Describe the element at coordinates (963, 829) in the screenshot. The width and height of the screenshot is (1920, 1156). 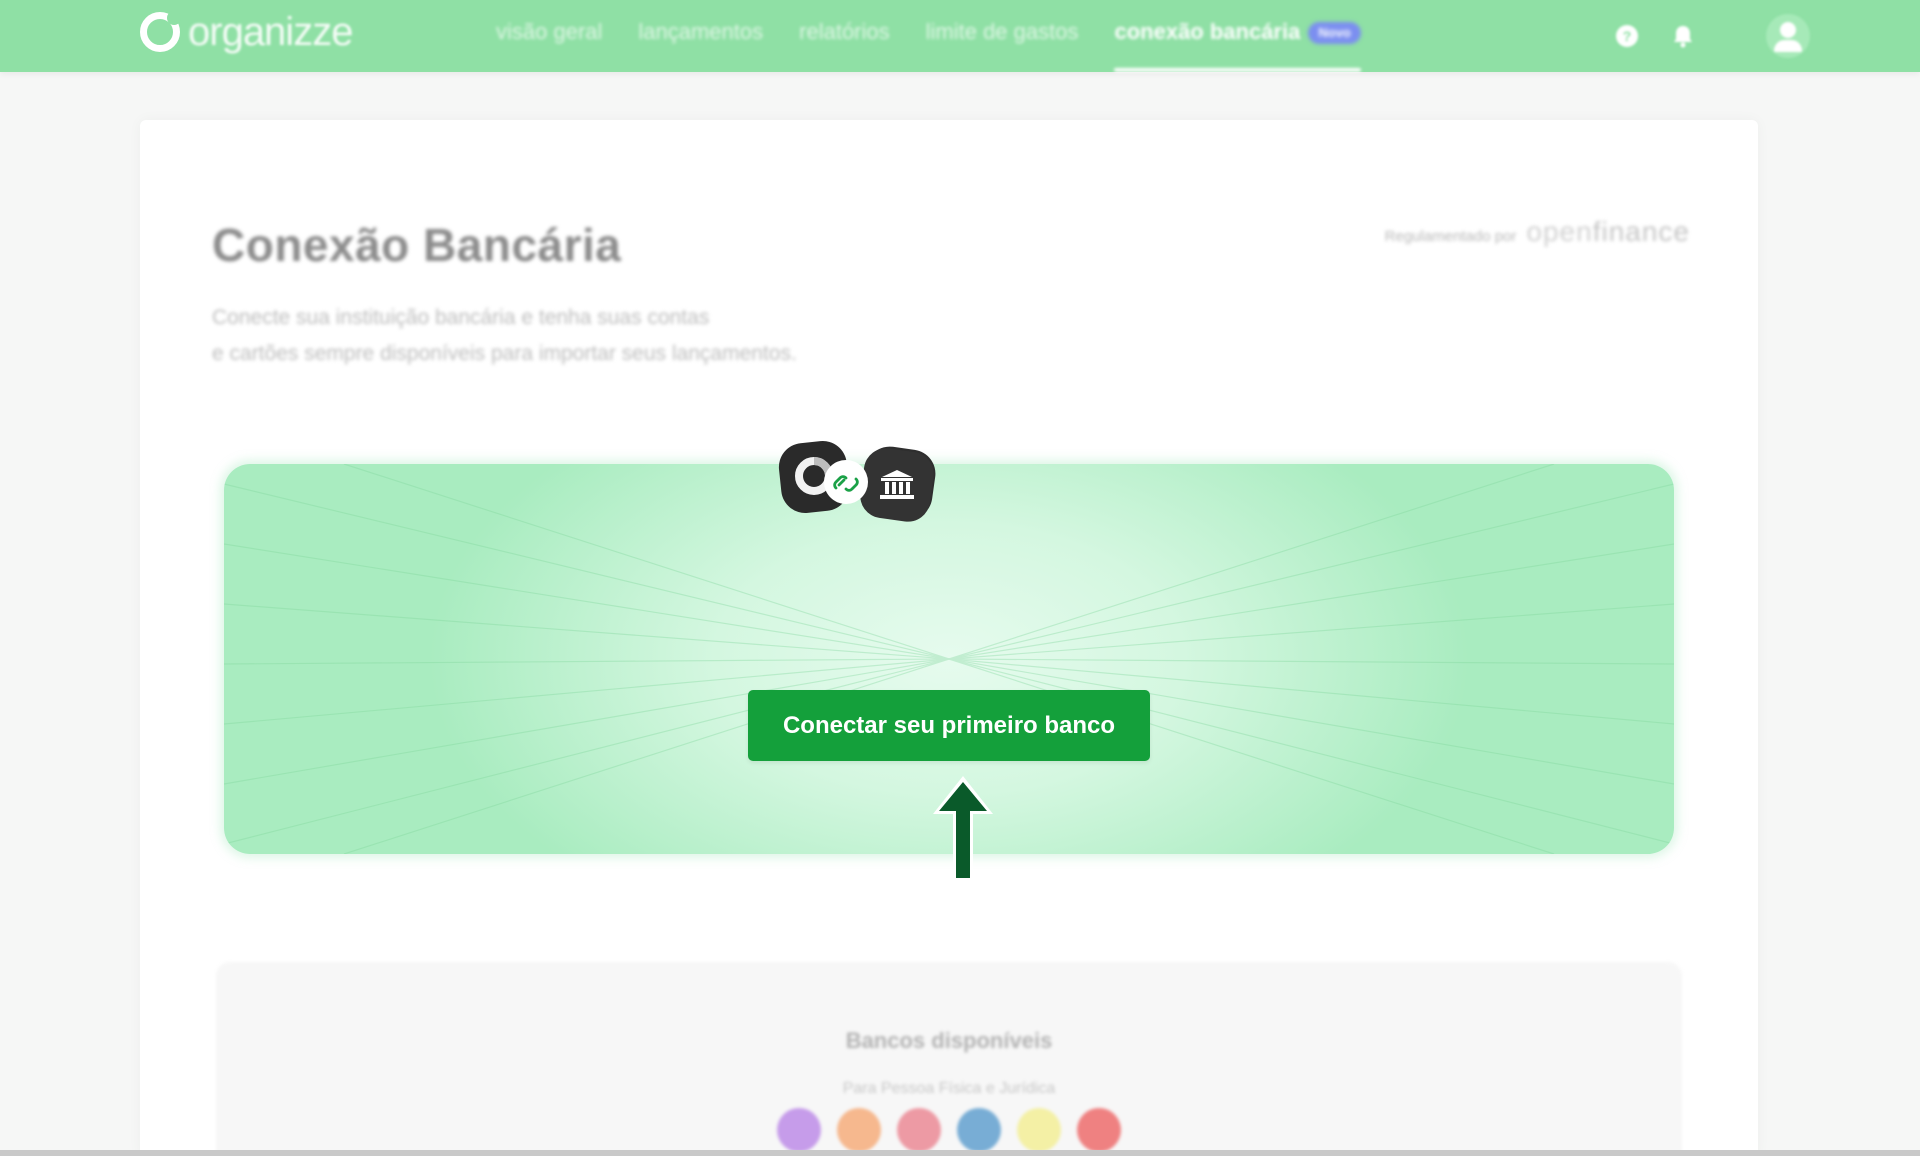
I see `arrow-up-icon` at that location.